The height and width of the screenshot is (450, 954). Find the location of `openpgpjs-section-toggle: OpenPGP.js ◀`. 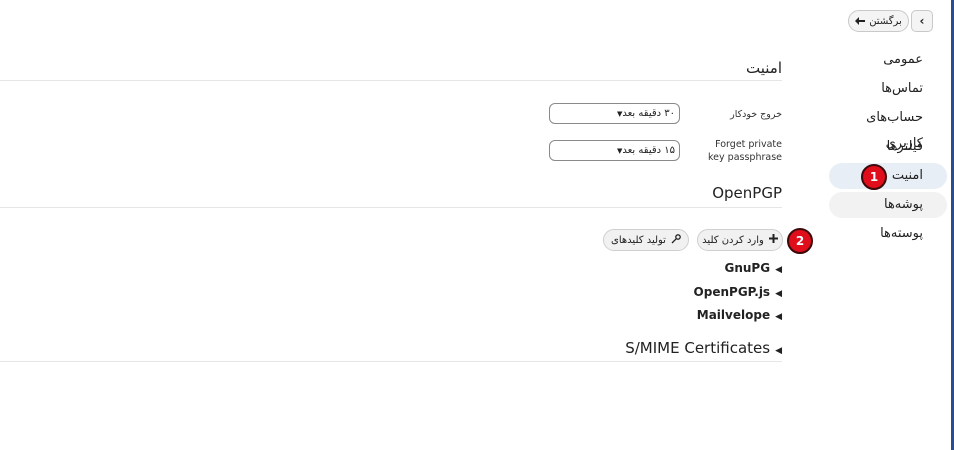

openpgpjs-section-toggle: OpenPGP.js ◀ is located at coordinates (738, 292).